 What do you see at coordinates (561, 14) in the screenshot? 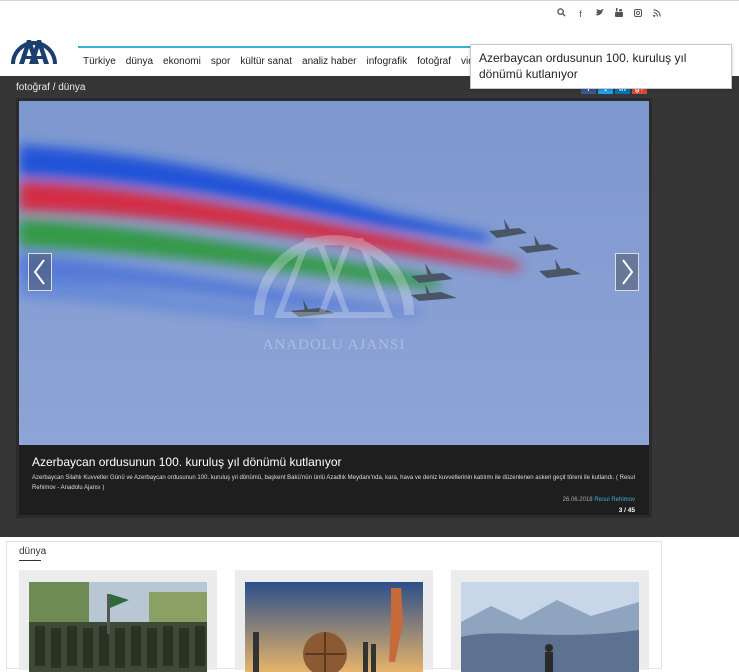
I see `search-icon` at bounding box center [561, 14].